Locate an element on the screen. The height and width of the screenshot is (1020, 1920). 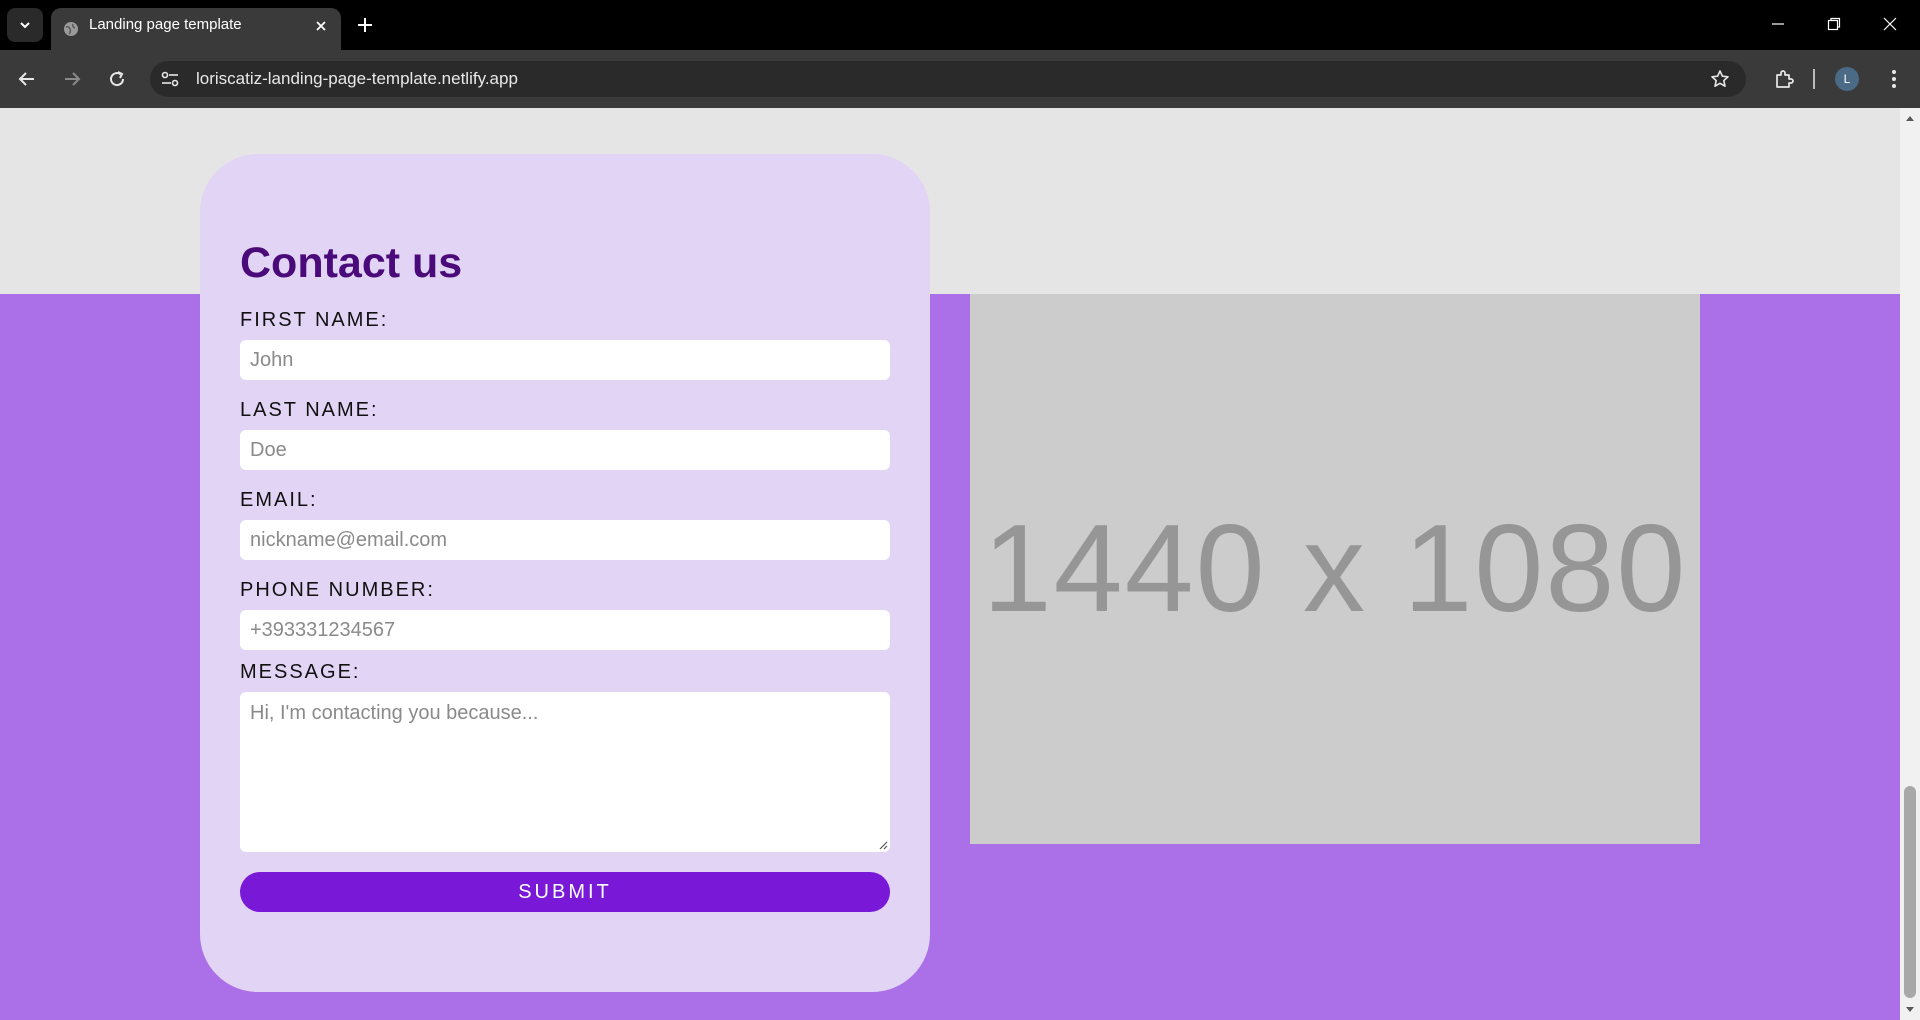
window-close-button is located at coordinates (1890, 24).